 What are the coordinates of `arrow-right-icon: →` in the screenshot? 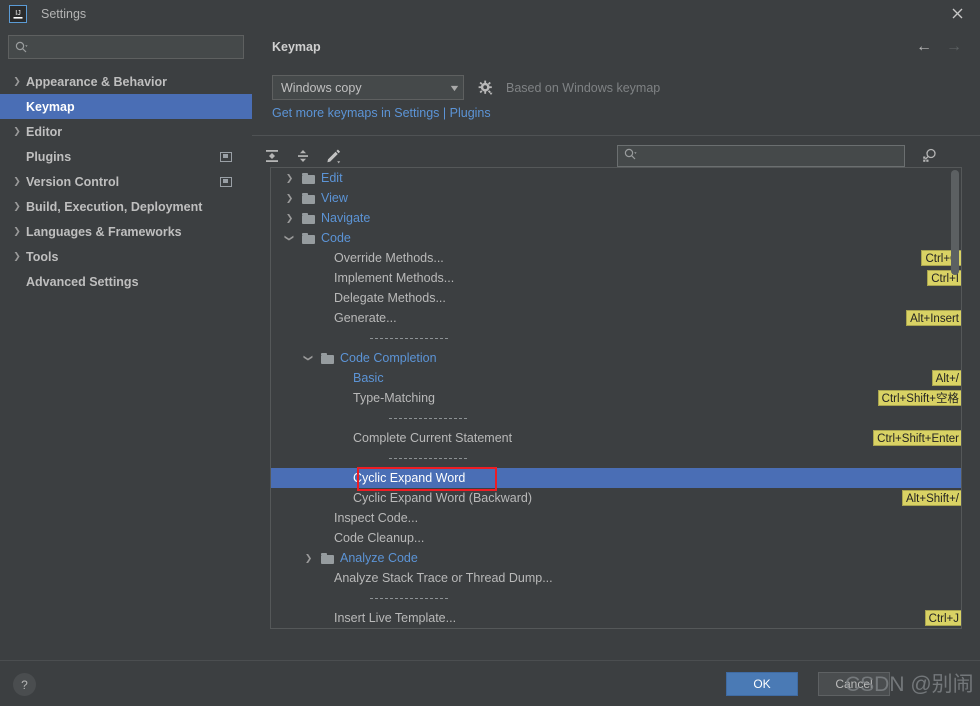 It's located at (954, 47).